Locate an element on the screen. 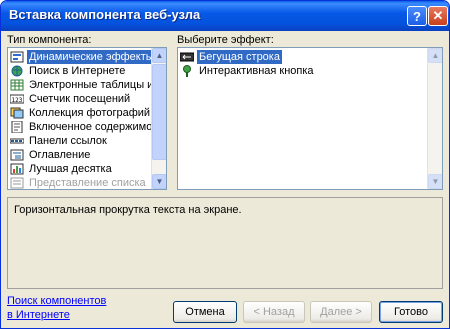 This screenshot has width=450, height=329. interactive-button-icon is located at coordinates (187, 71).